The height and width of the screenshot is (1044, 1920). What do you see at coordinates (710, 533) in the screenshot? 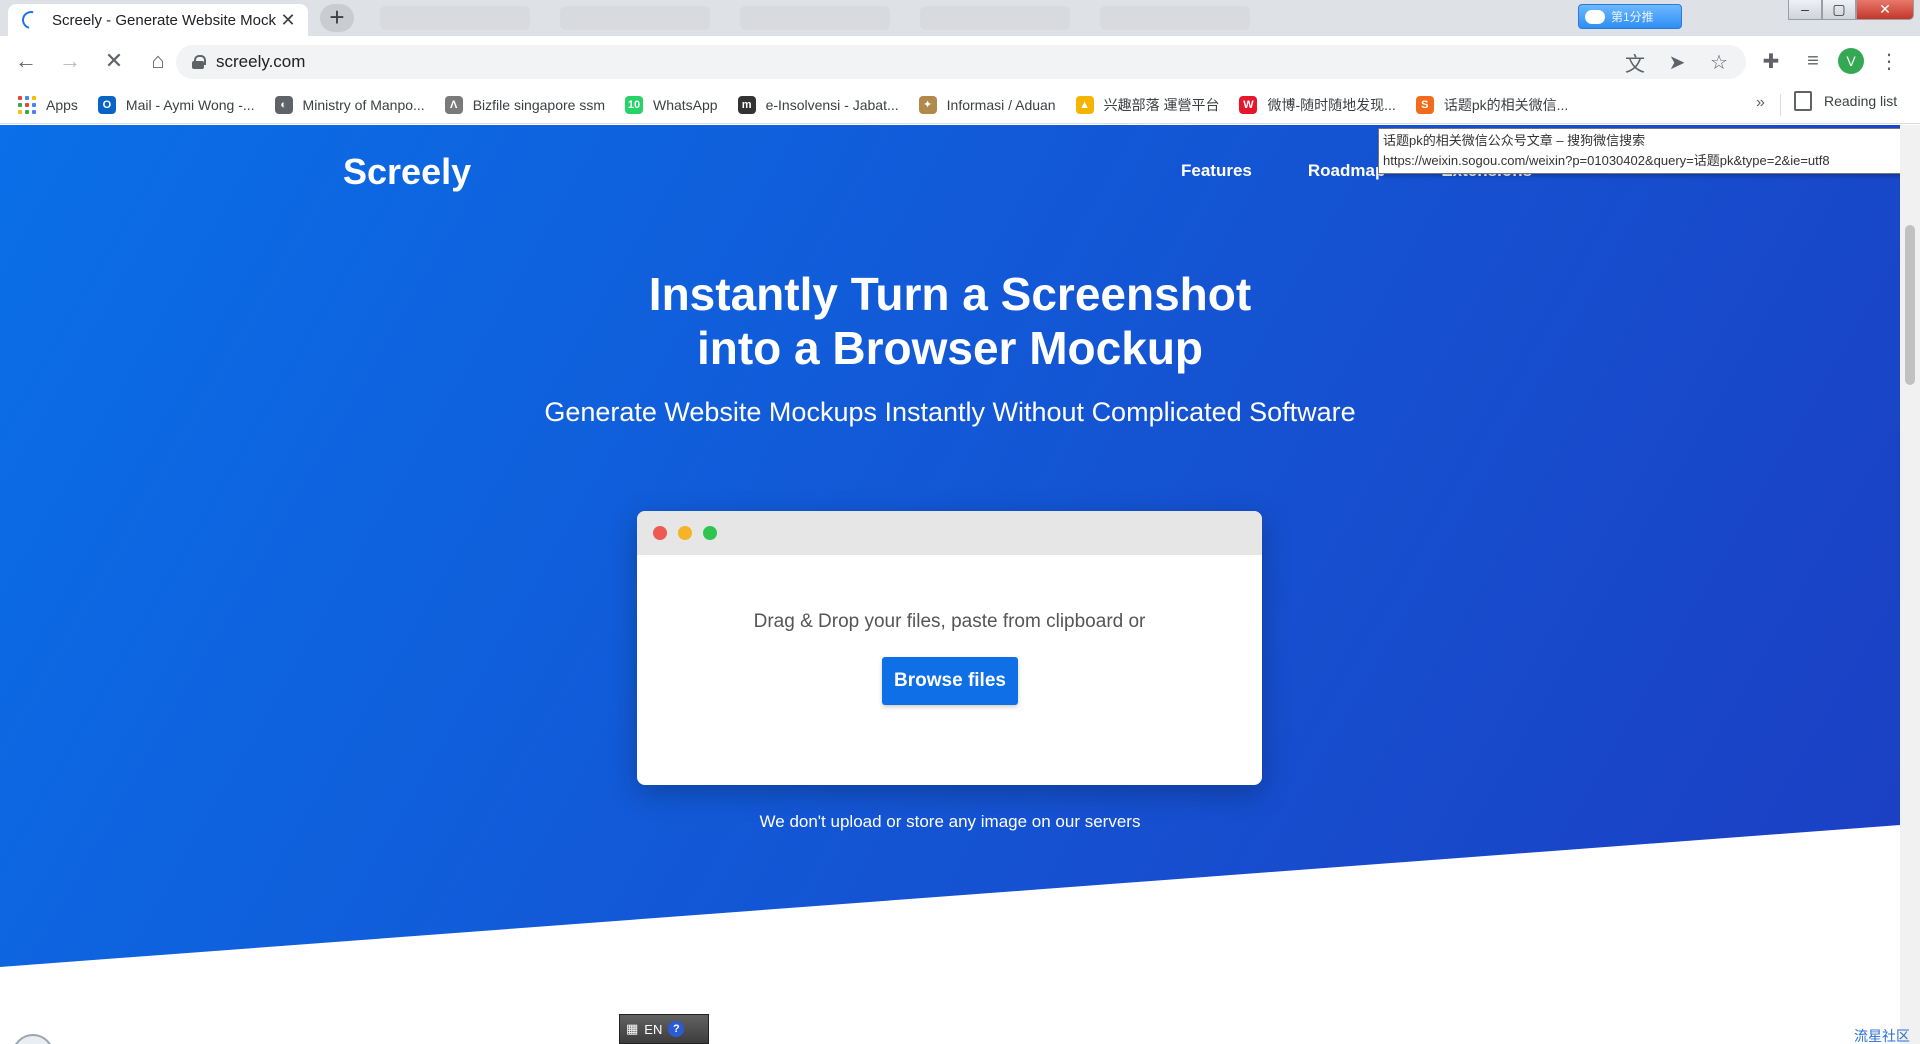
I see `window-dot-green-icon` at bounding box center [710, 533].